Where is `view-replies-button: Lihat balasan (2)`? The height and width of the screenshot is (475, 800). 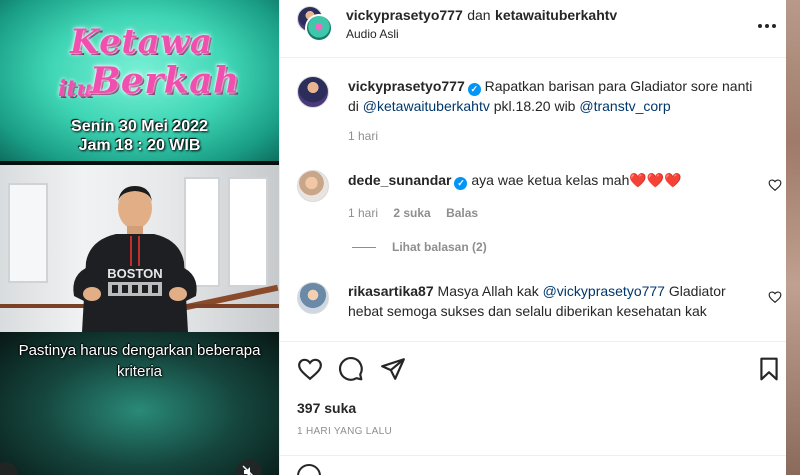 view-replies-button: Lihat balasan (2) is located at coordinates (419, 247).